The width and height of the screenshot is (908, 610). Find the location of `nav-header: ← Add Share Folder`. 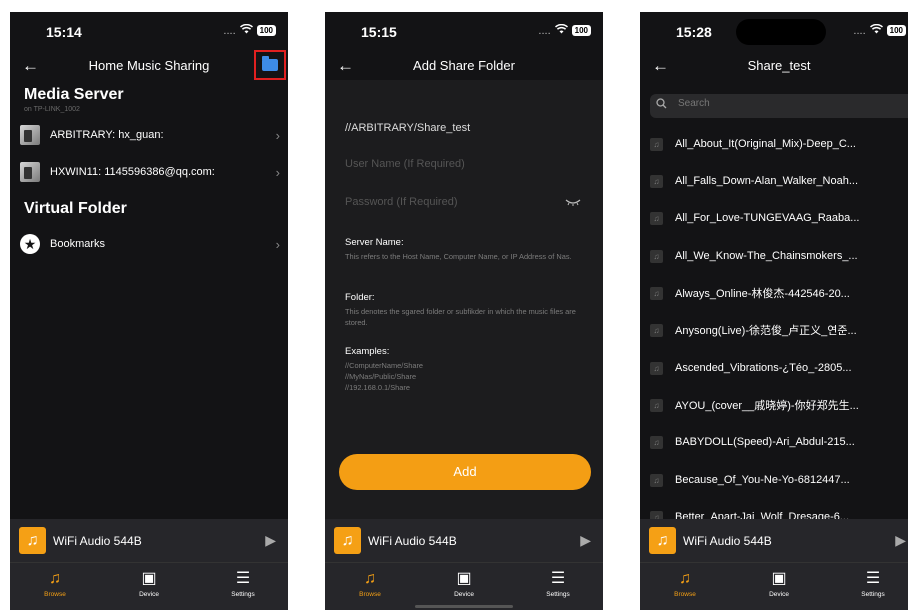

nav-header: ← Add Share Folder is located at coordinates (464, 67).